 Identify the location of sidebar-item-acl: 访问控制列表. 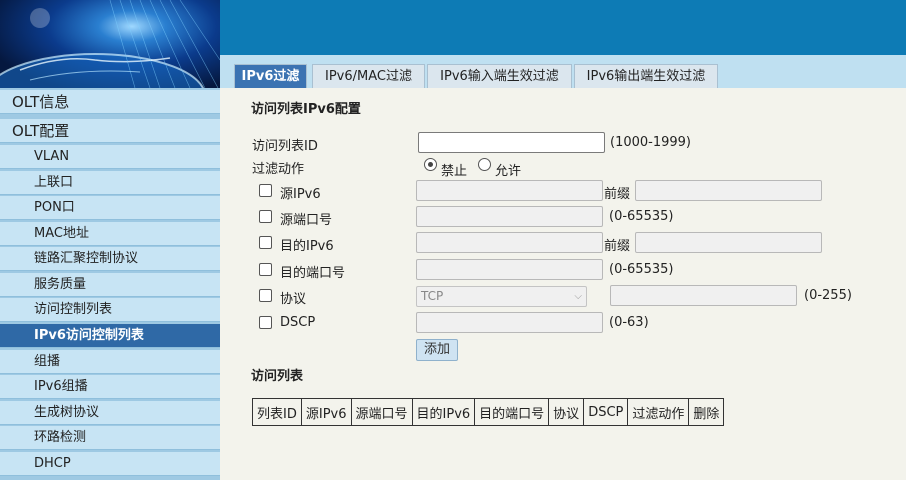
(110, 310).